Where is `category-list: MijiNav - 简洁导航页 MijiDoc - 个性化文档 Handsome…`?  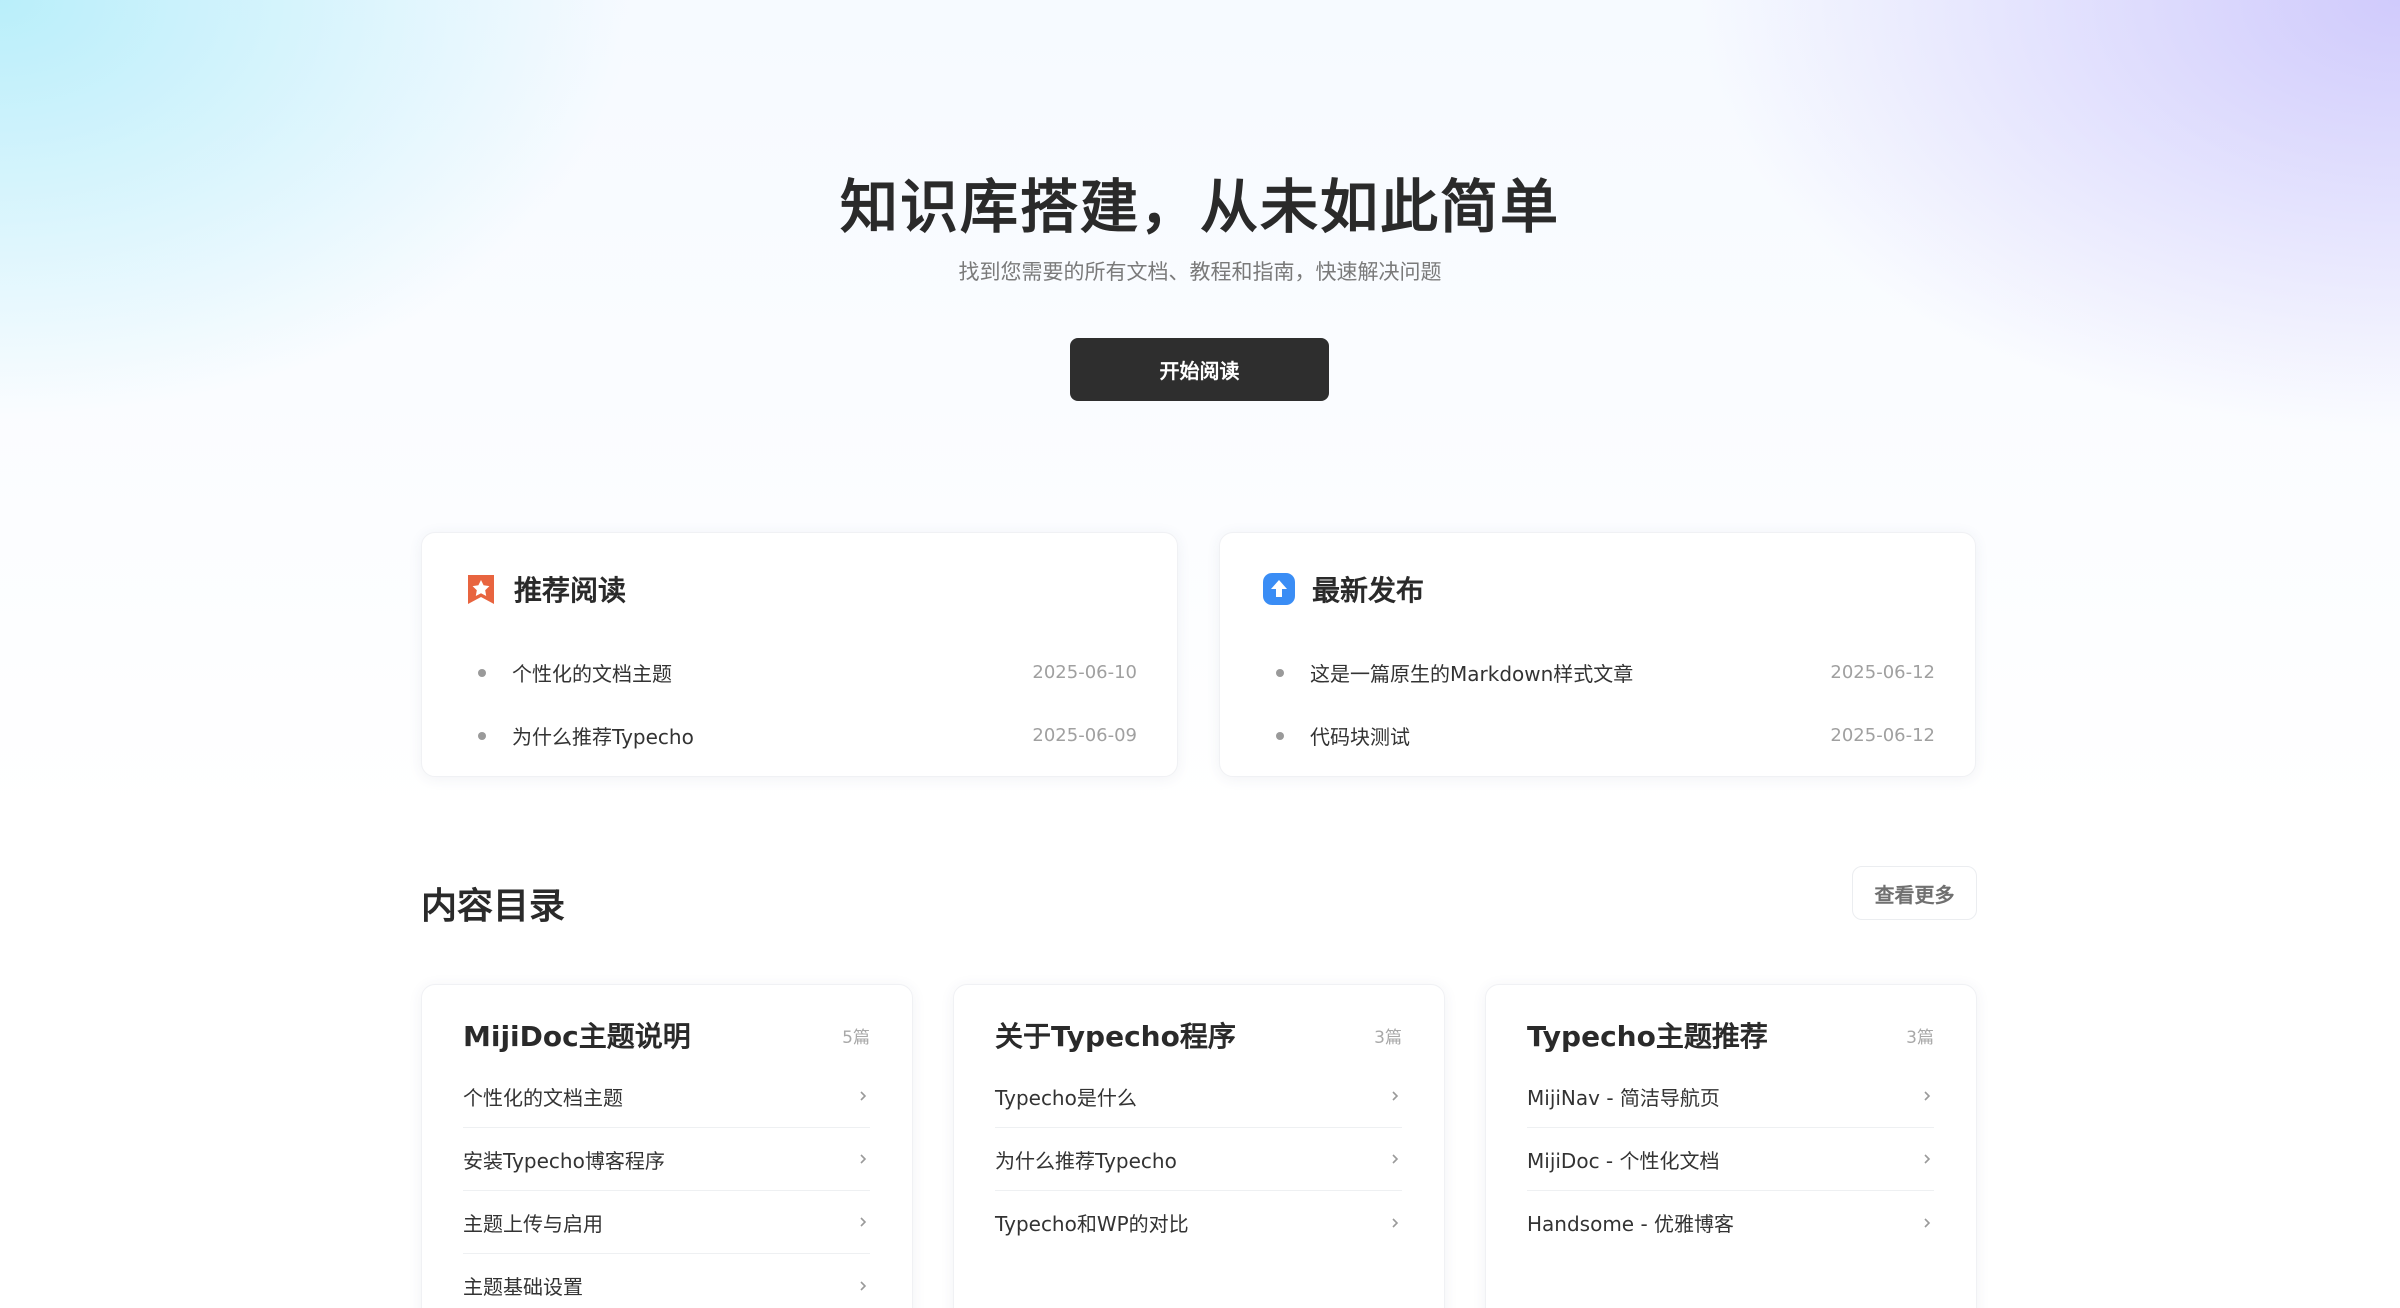 category-list: MijiNav - 简洁导航页 MijiDoc - 个性化文档 Handsome… is located at coordinates (1730, 1159).